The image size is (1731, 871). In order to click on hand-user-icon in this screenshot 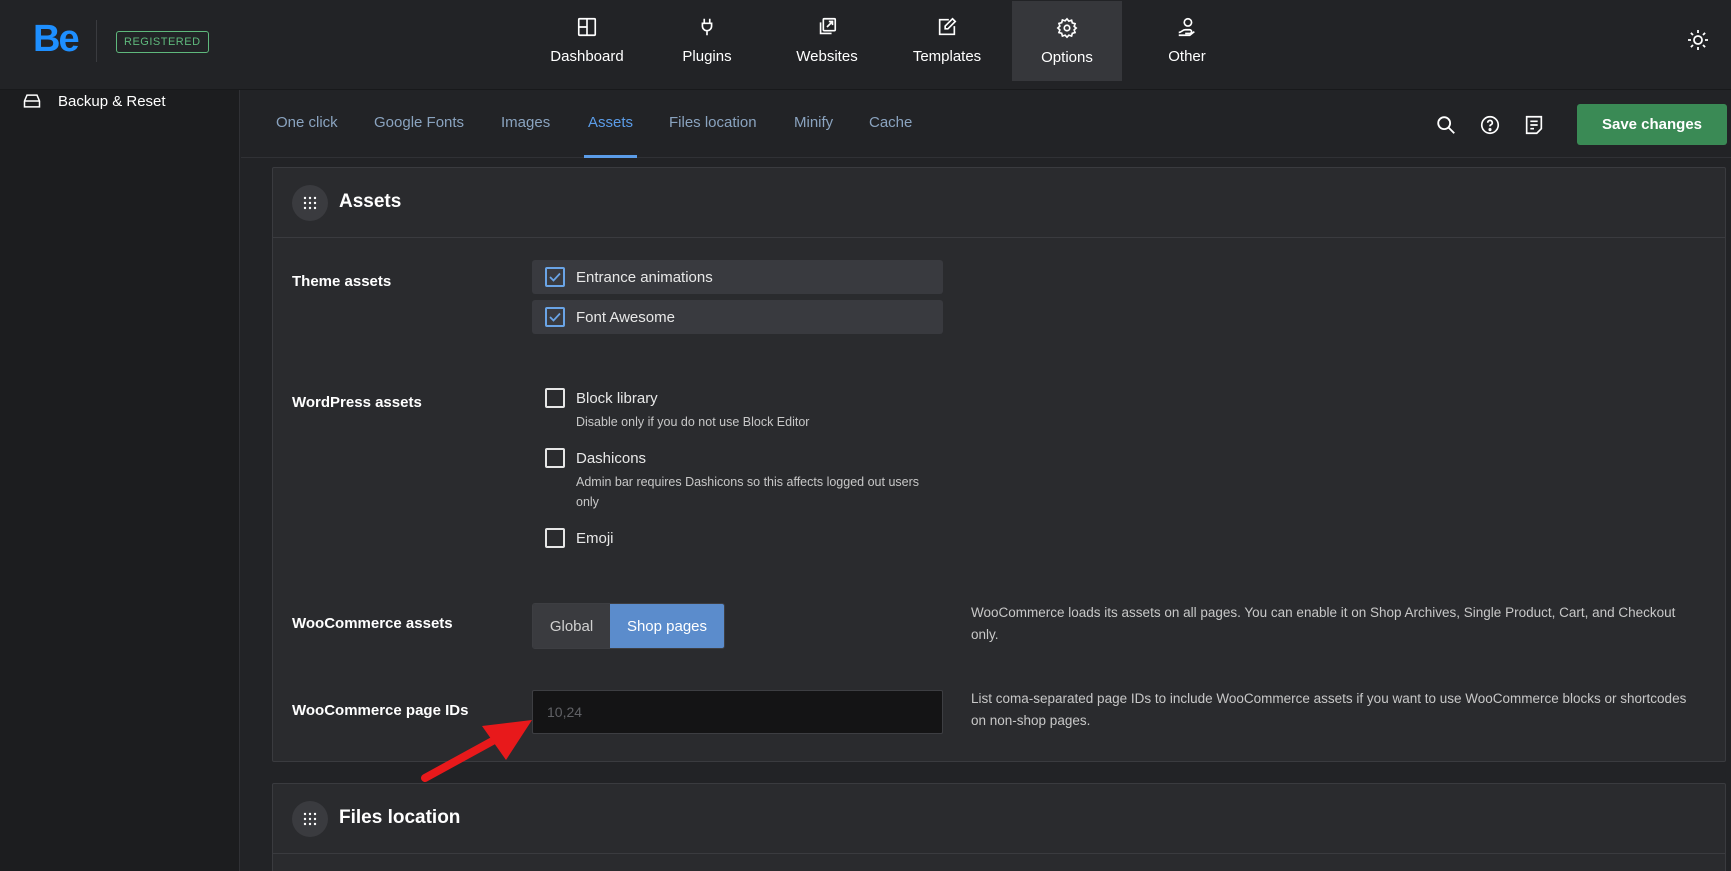, I will do `click(1186, 27)`.